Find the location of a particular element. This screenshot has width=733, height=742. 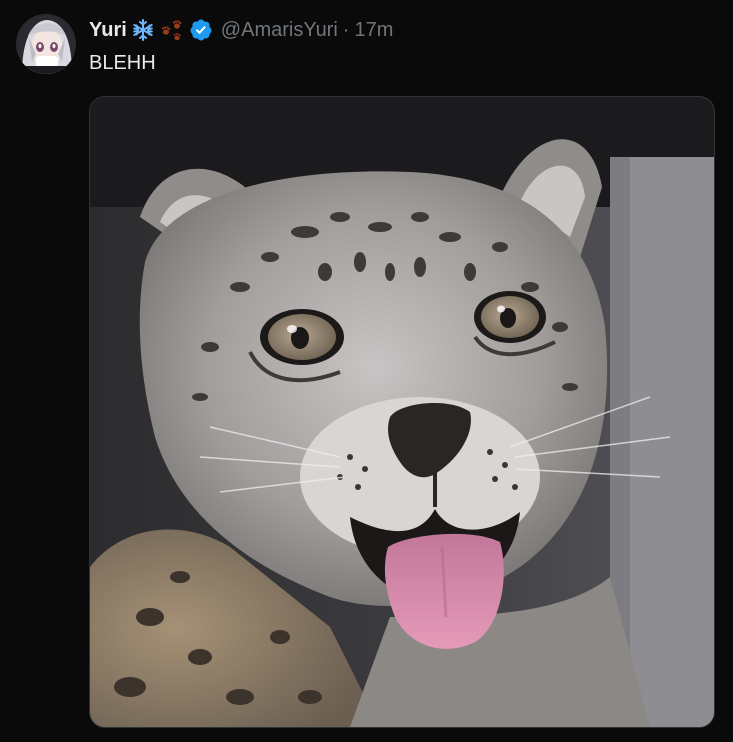

paw-prints-icon is located at coordinates (172, 30).